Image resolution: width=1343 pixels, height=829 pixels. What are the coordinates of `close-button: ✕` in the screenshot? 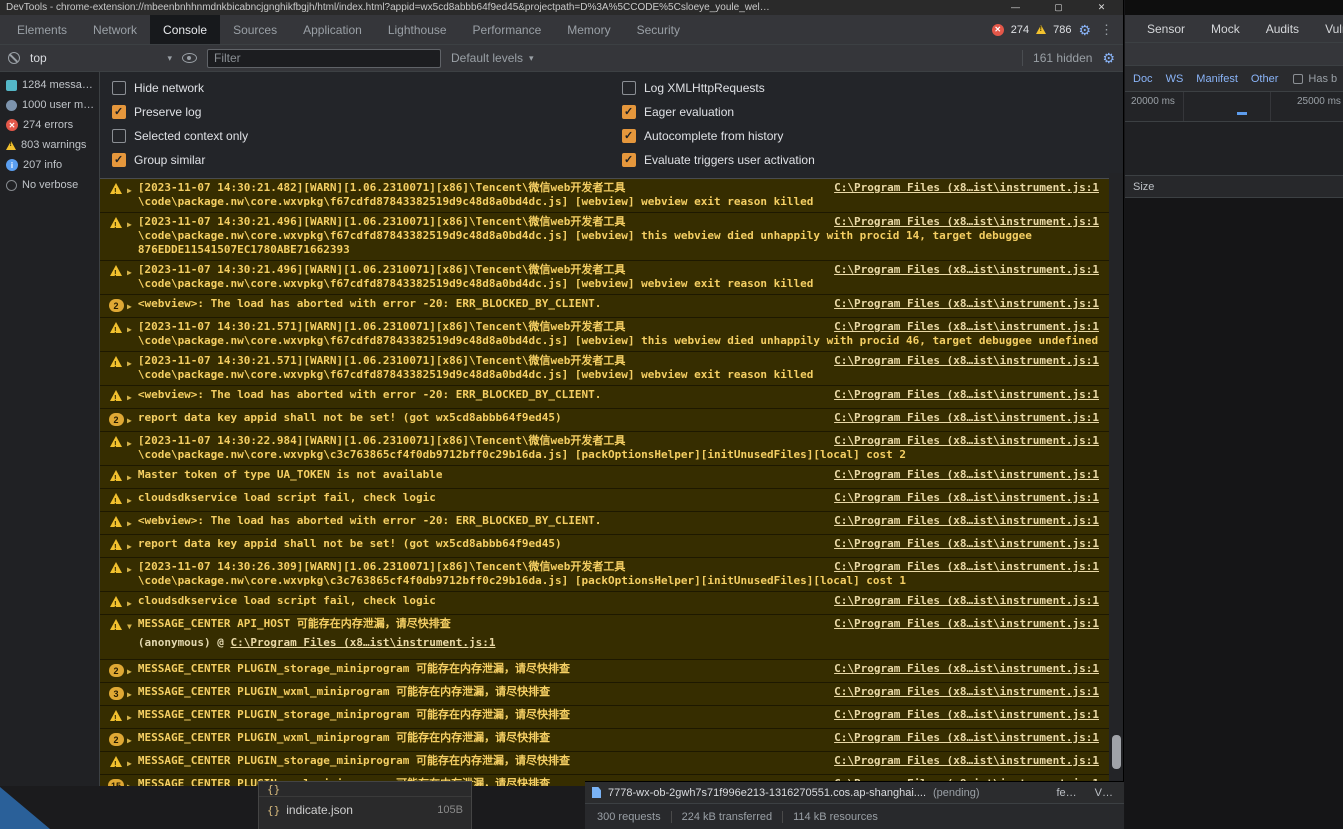 It's located at (1101, 7).